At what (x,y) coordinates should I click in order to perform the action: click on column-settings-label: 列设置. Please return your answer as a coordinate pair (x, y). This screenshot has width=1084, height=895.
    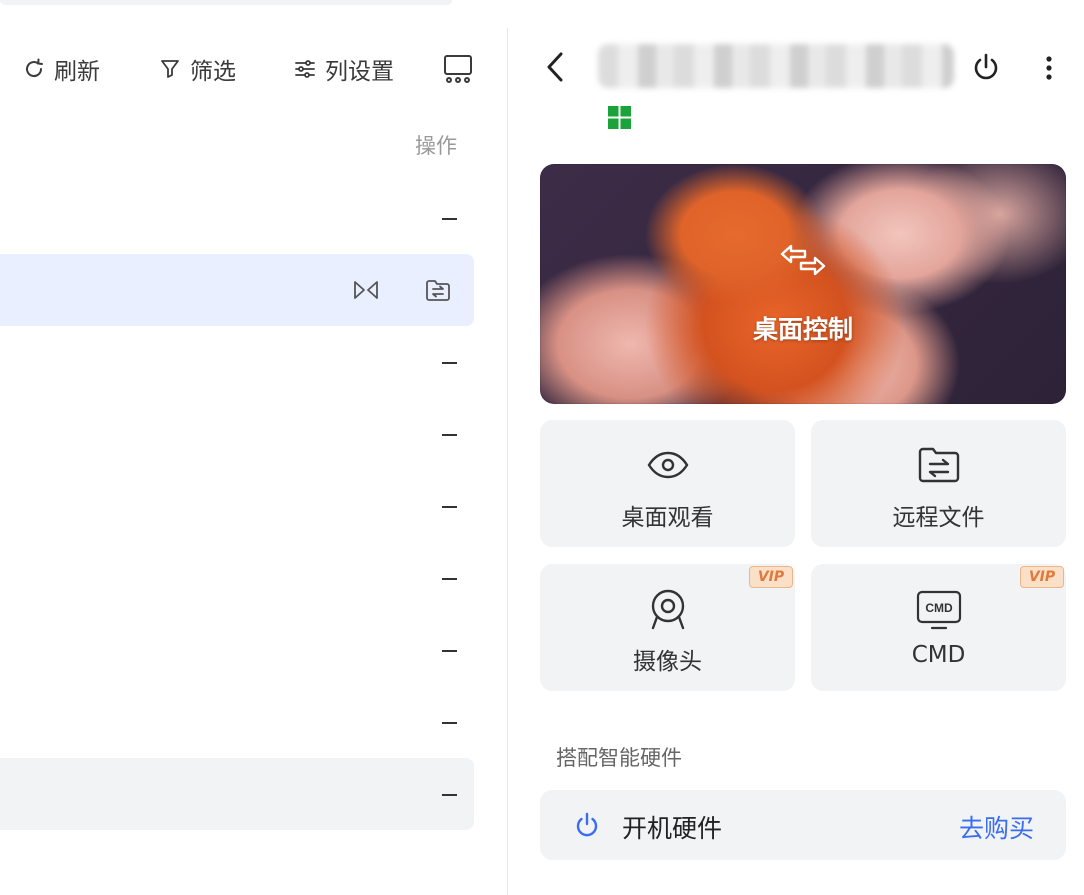
    Looking at the image, I should click on (359, 72).